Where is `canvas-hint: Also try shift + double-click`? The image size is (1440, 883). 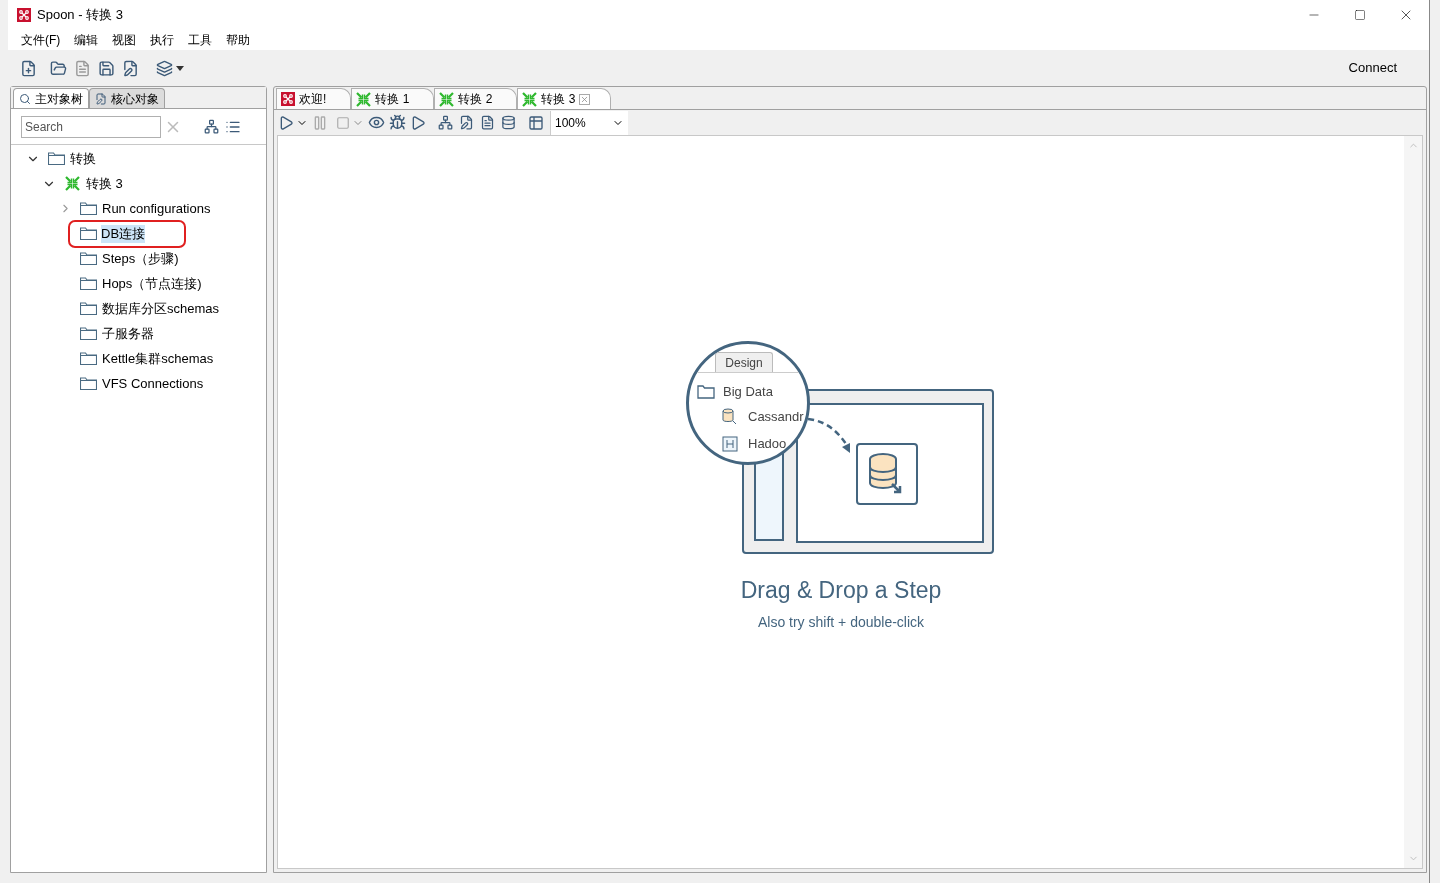
canvas-hint: Also try shift + double-click is located at coordinates (841, 622).